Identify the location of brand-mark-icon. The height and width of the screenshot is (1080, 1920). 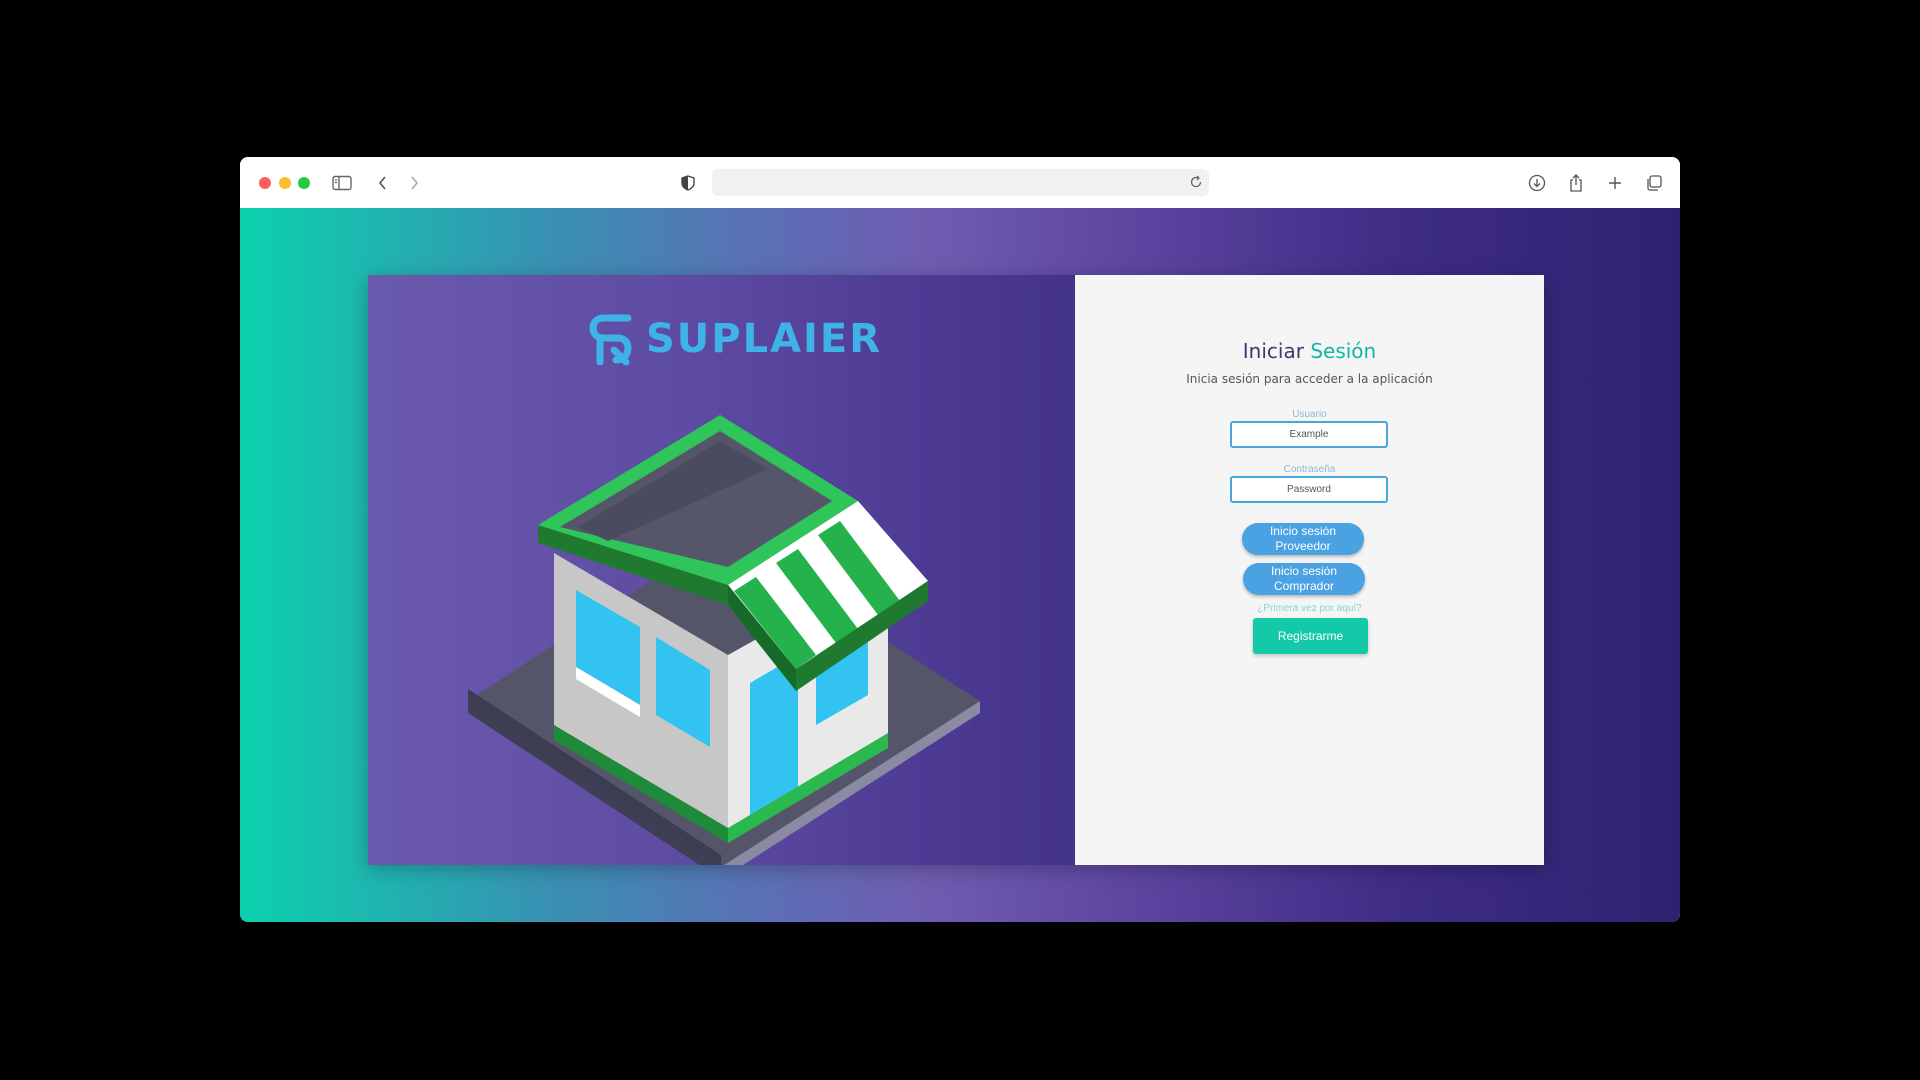
(610, 340).